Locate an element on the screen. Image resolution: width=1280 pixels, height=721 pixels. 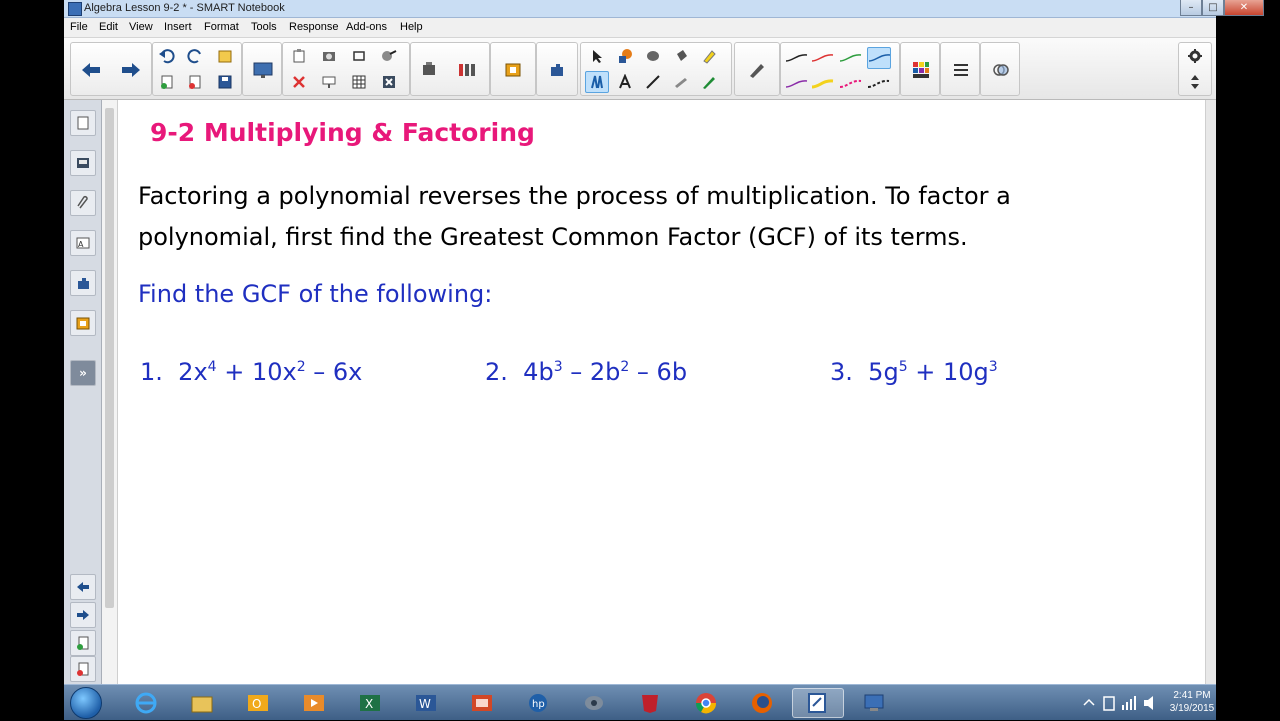
preset-black-line-icon is located at coordinates (797, 58).